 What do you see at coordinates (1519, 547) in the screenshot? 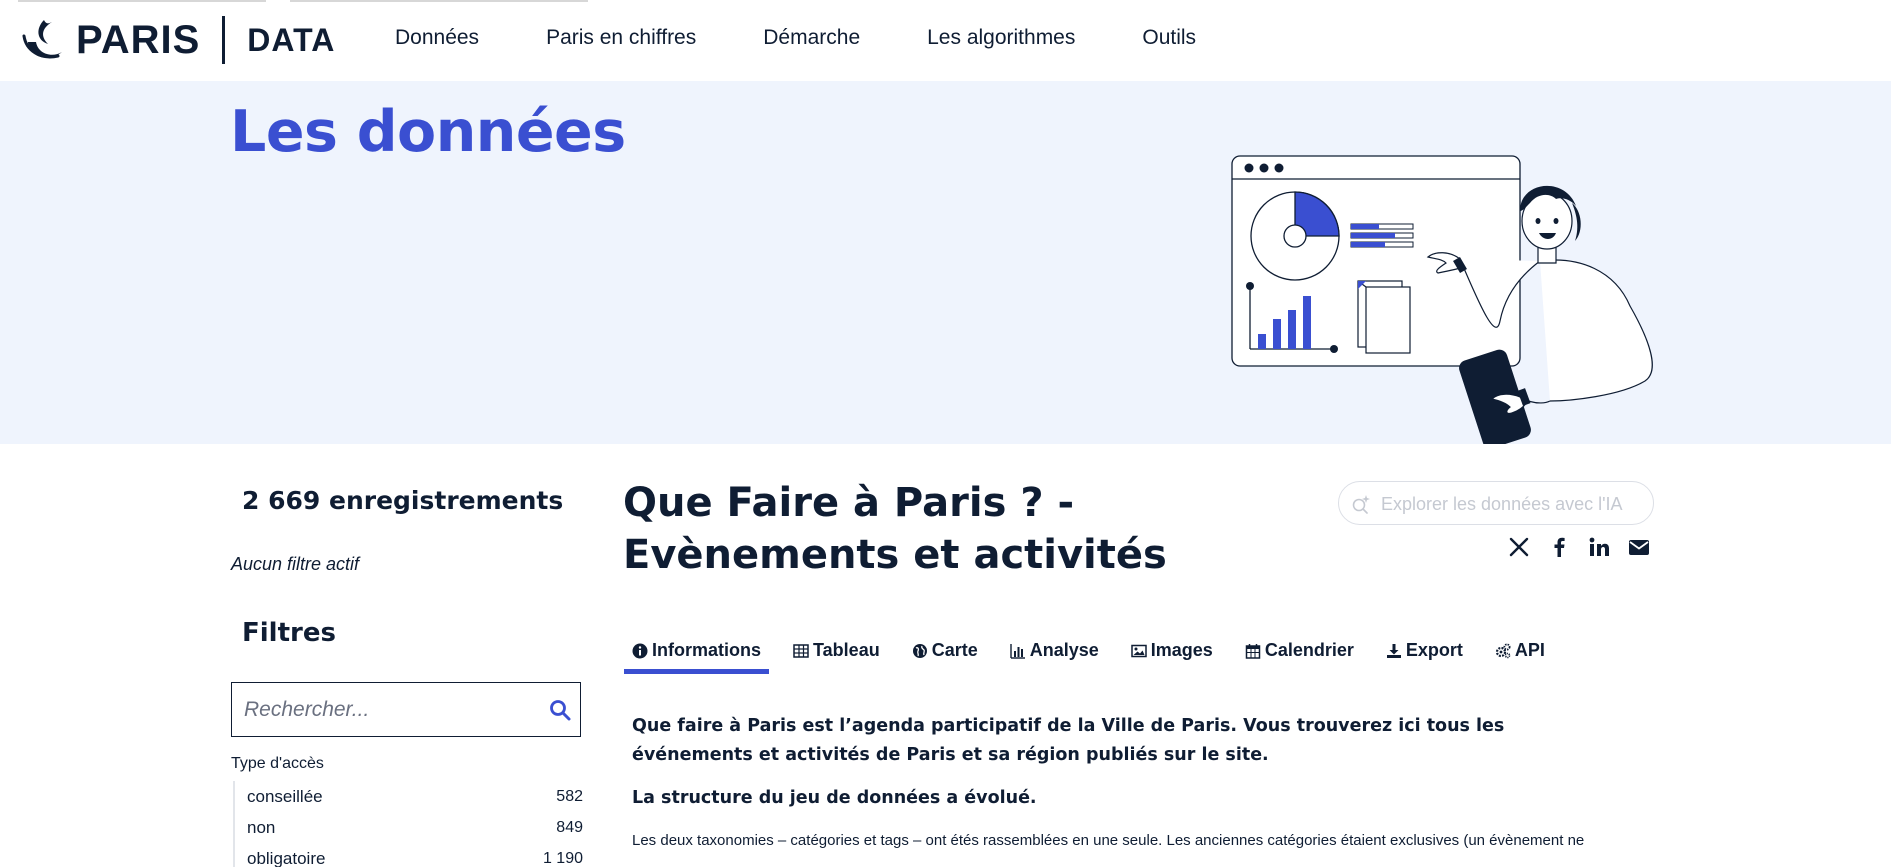
I see `x-icon` at bounding box center [1519, 547].